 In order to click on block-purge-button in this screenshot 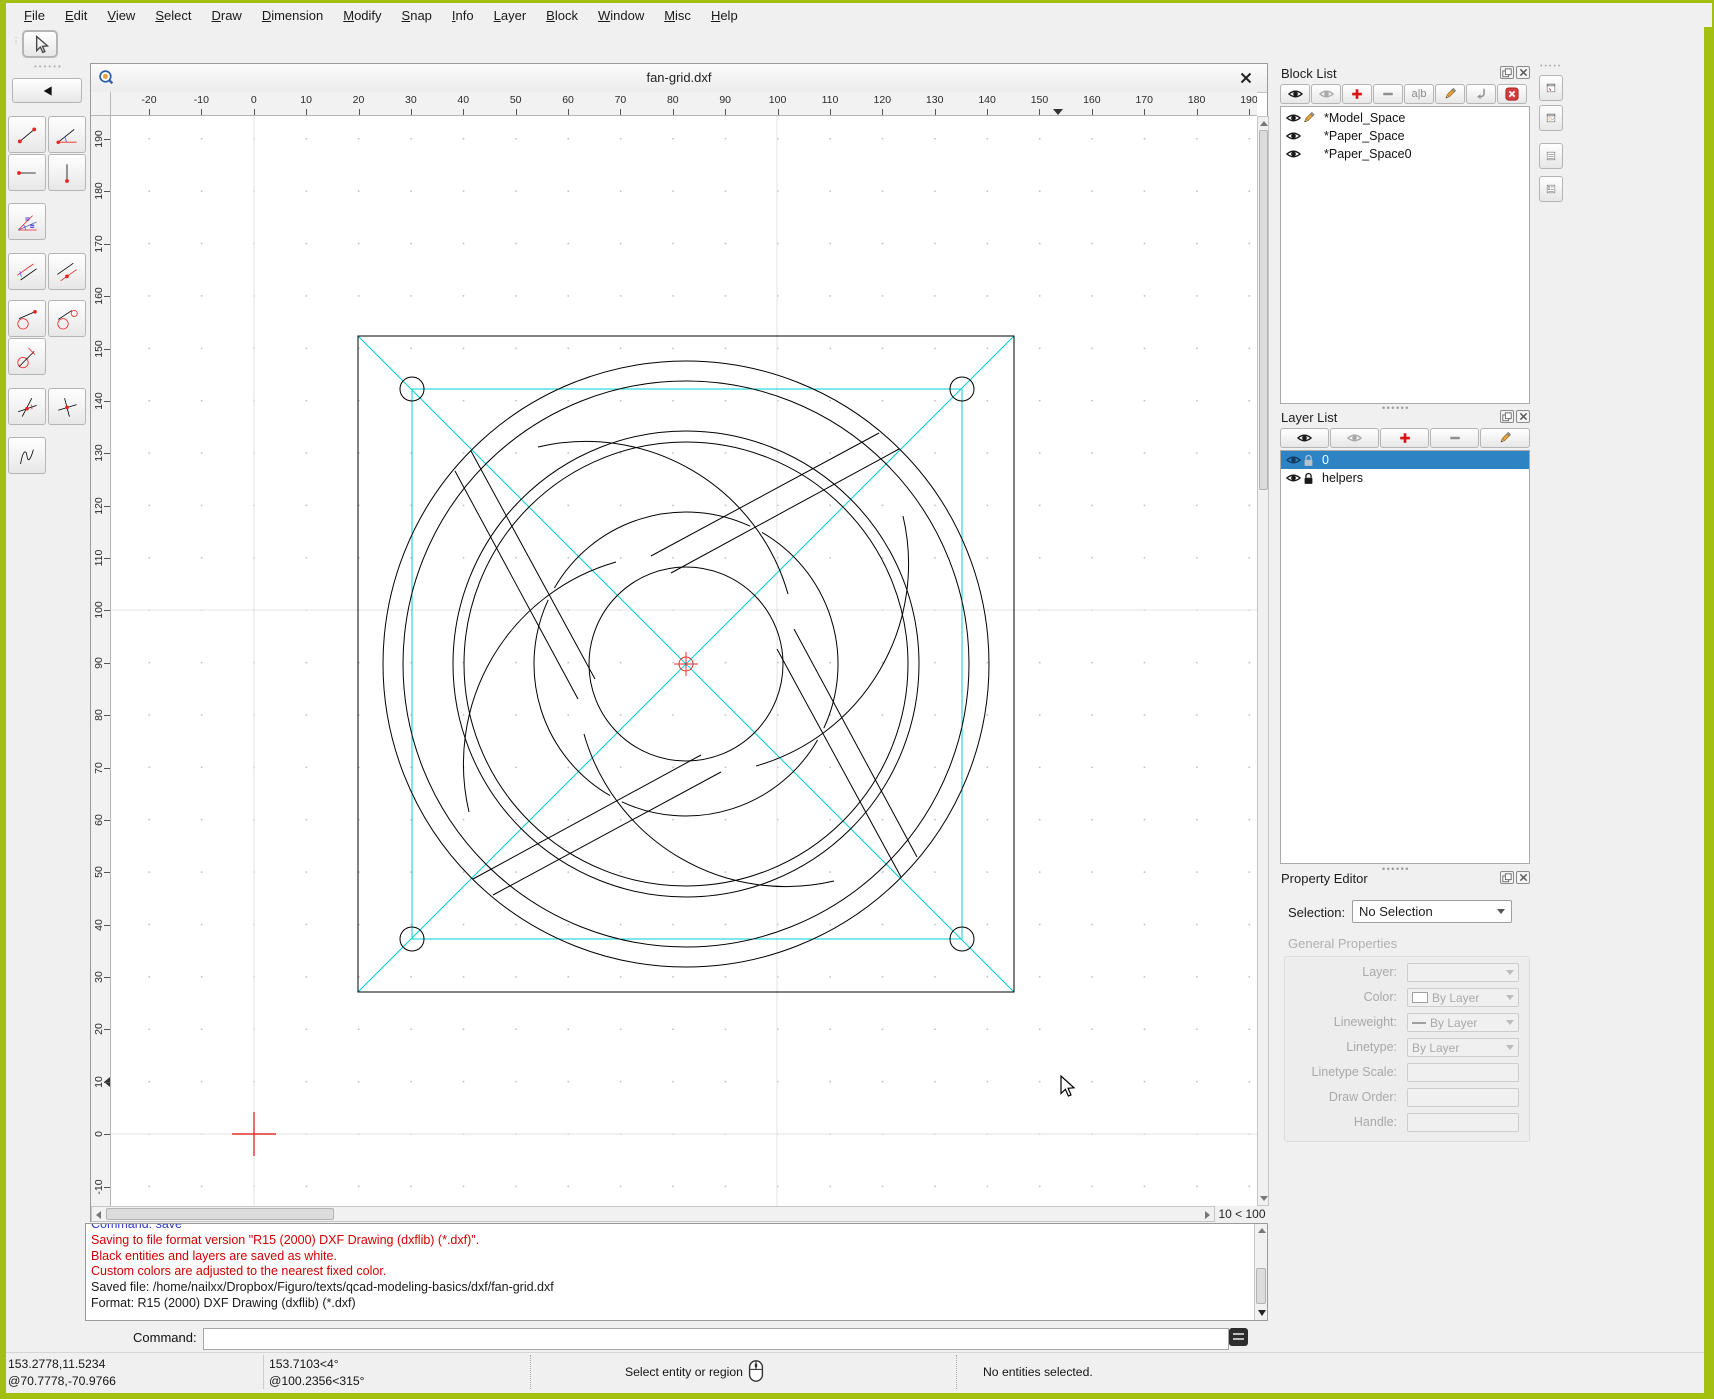, I will do `click(1512, 94)`.